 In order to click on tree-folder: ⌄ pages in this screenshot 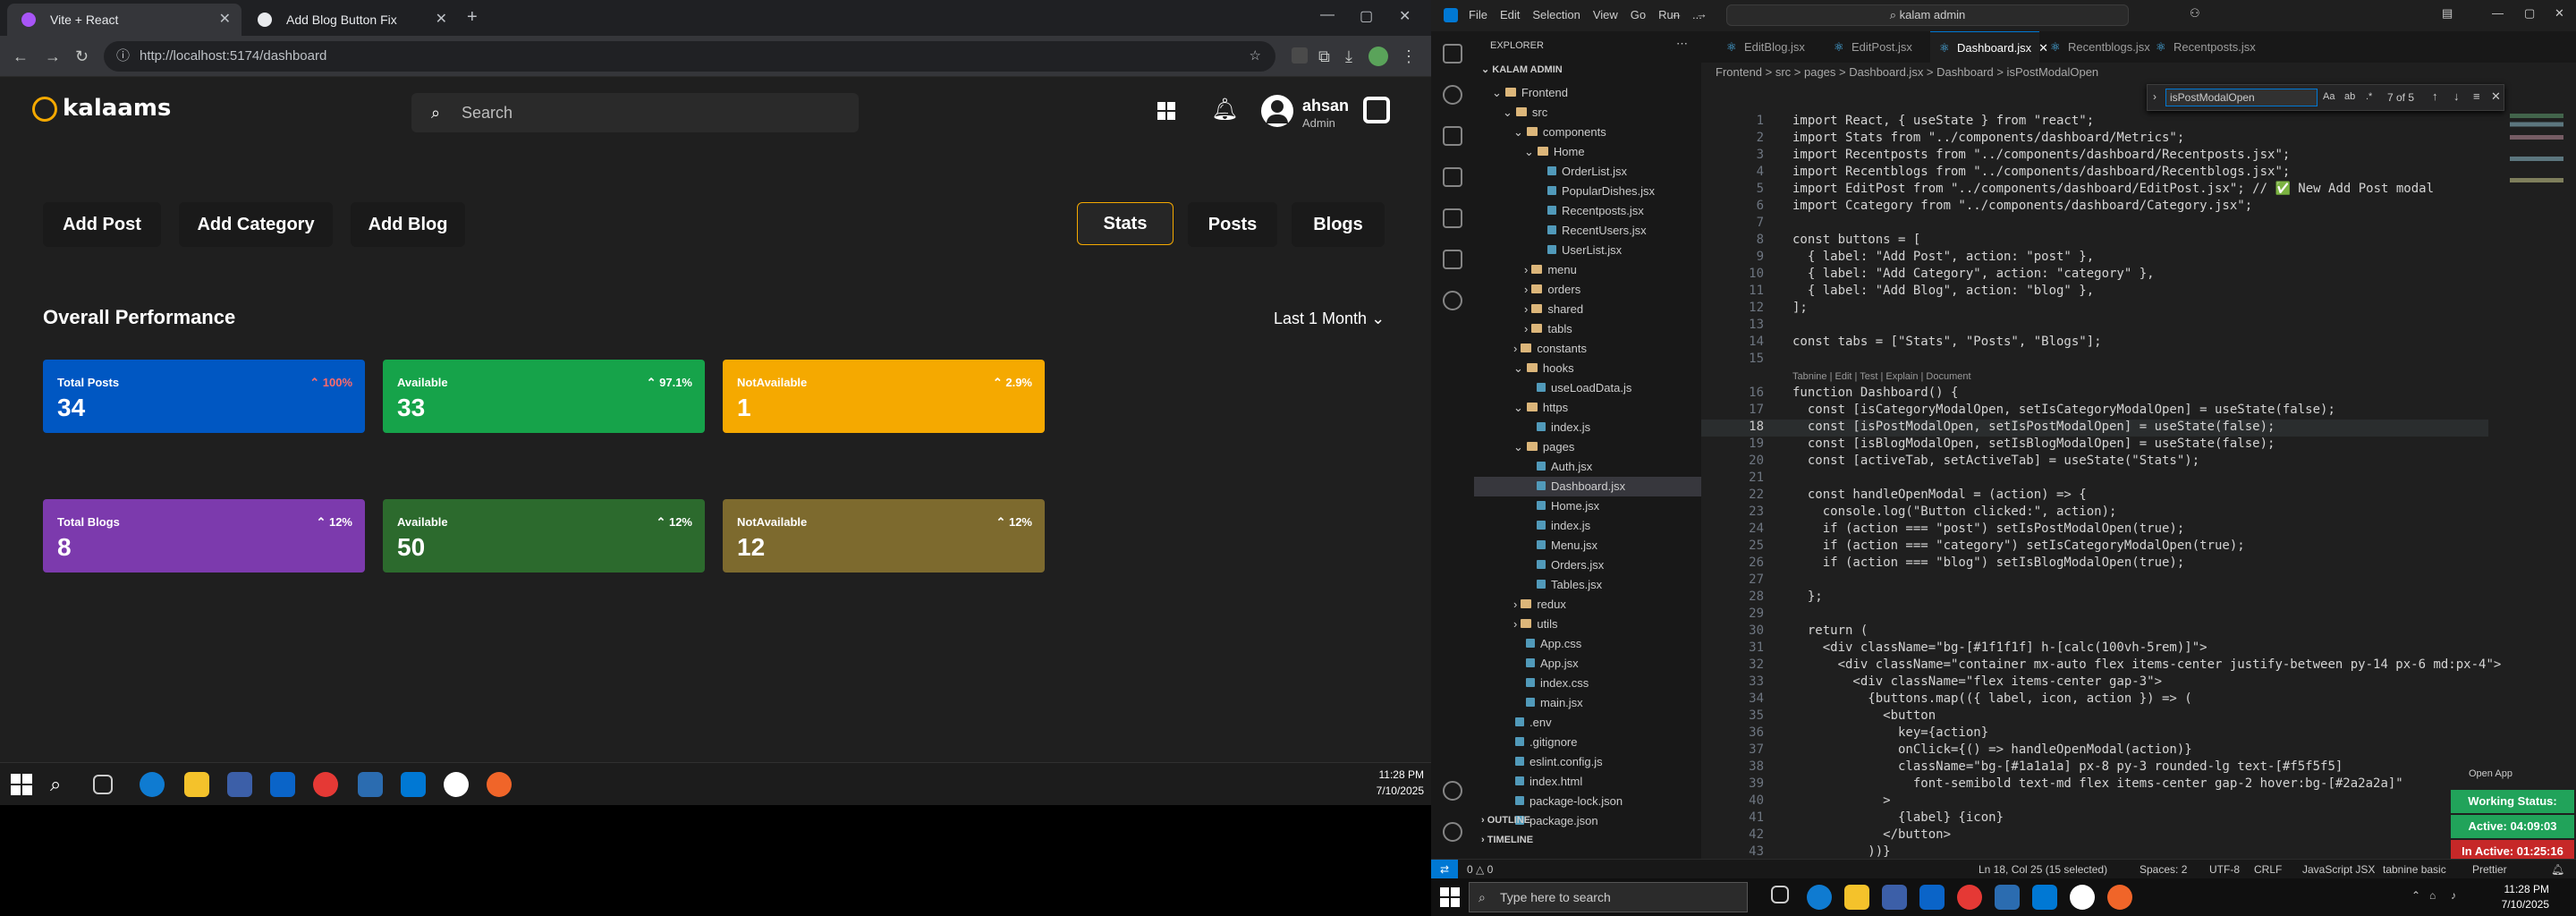, I will do `click(1587, 447)`.